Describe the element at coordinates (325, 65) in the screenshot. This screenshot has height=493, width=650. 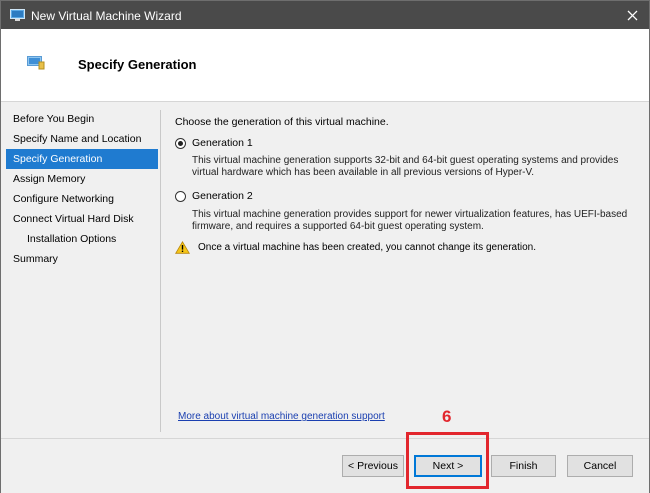
I see `wizard-header: Specify Generation` at that location.